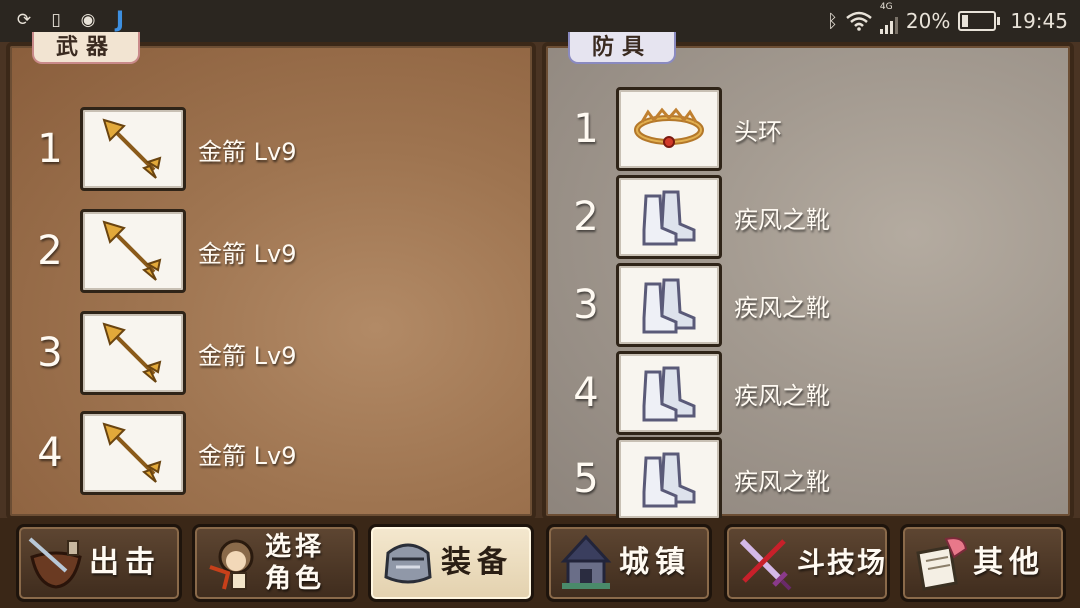 The height and width of the screenshot is (608, 1080). I want to click on arena-icon, so click(764, 563).